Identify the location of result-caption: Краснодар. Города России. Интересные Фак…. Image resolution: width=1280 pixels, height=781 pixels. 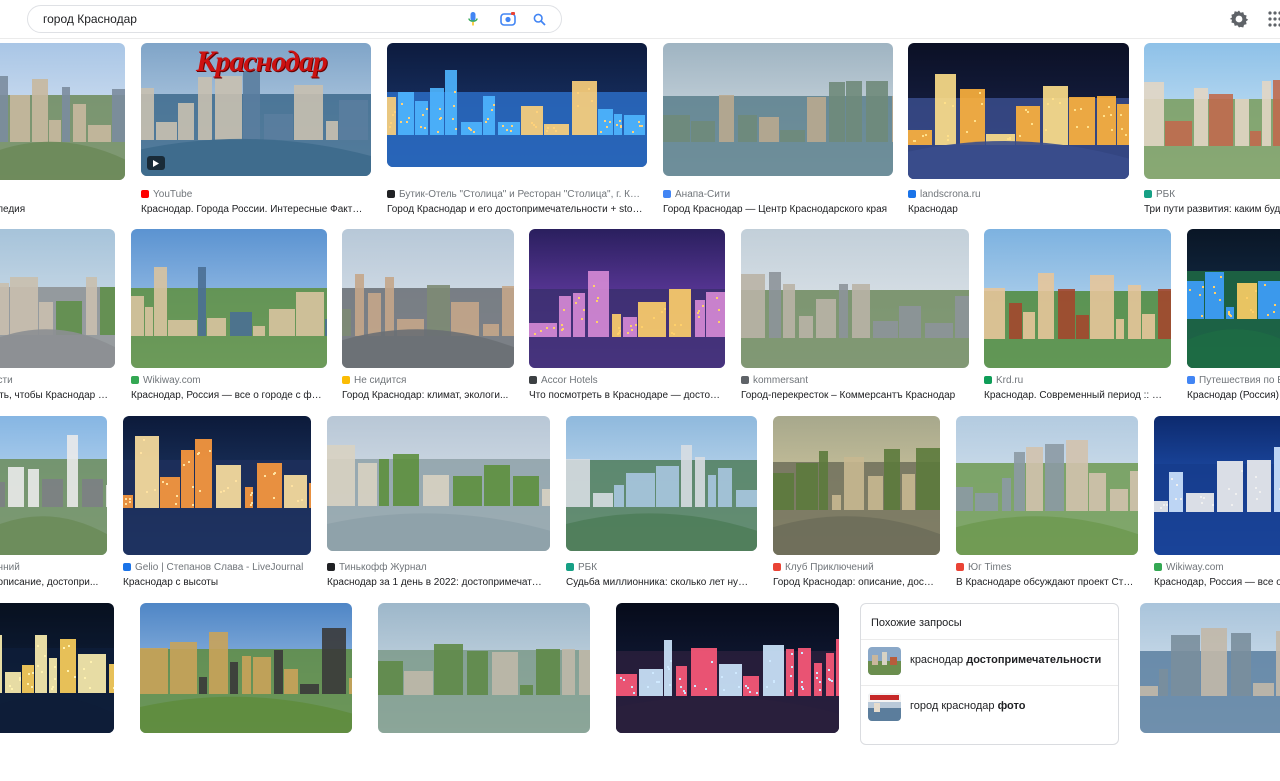
(254, 209).